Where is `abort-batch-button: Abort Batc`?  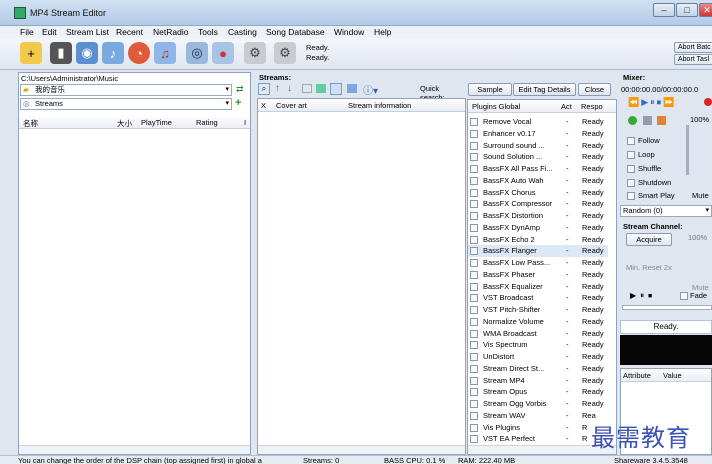 abort-batch-button: Abort Batc is located at coordinates (693, 47).